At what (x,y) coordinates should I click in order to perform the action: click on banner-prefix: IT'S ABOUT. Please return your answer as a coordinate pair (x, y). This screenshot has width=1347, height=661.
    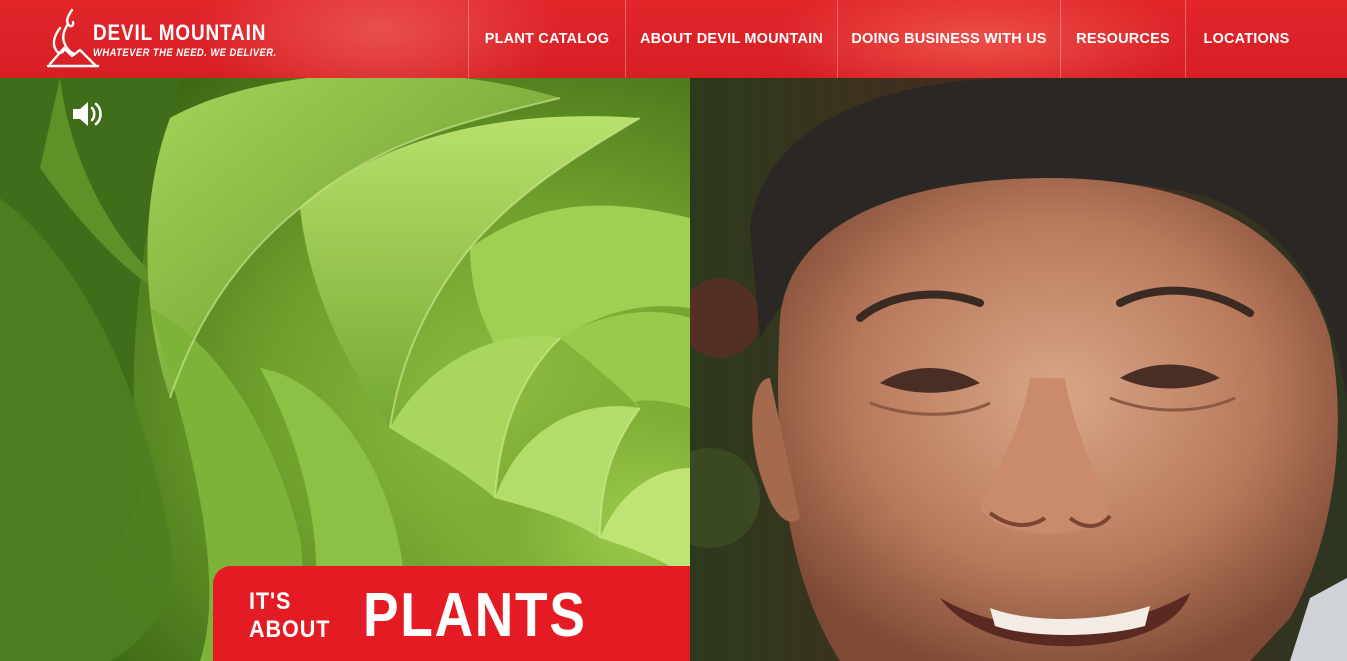
    Looking at the image, I should click on (289, 616).